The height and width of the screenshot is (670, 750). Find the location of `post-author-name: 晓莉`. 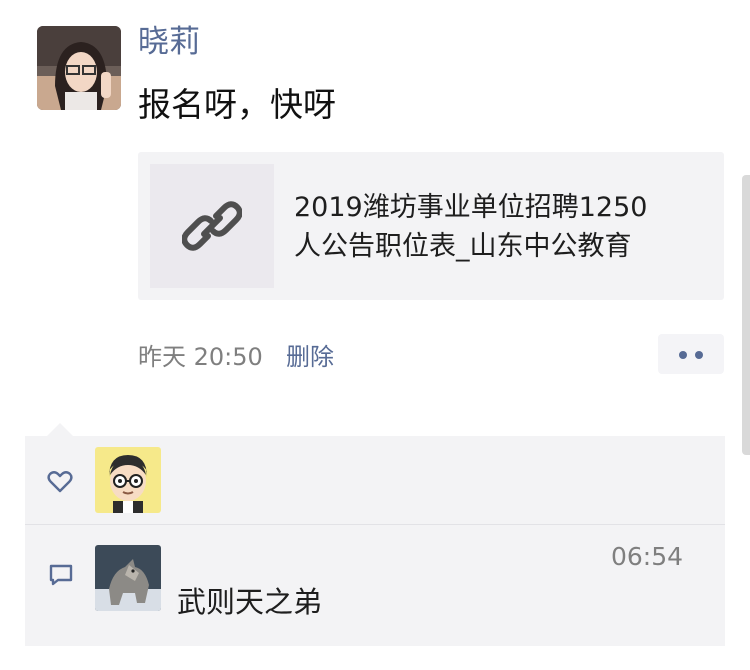

post-author-name: 晓莉 is located at coordinates (169, 42).